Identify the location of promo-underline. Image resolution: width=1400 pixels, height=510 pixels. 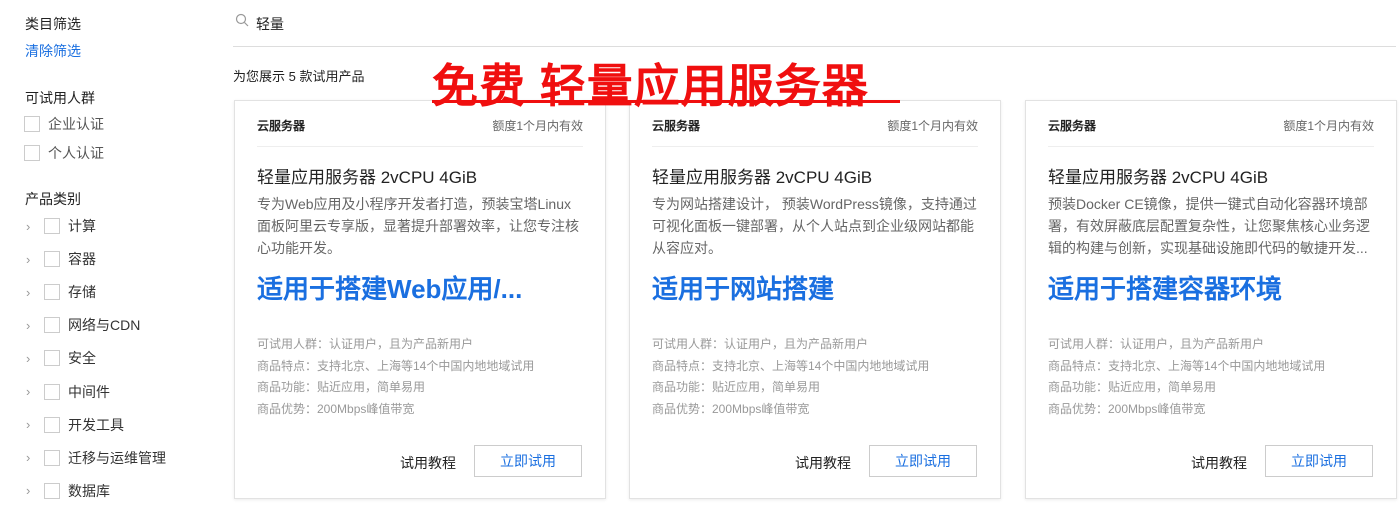
(666, 101).